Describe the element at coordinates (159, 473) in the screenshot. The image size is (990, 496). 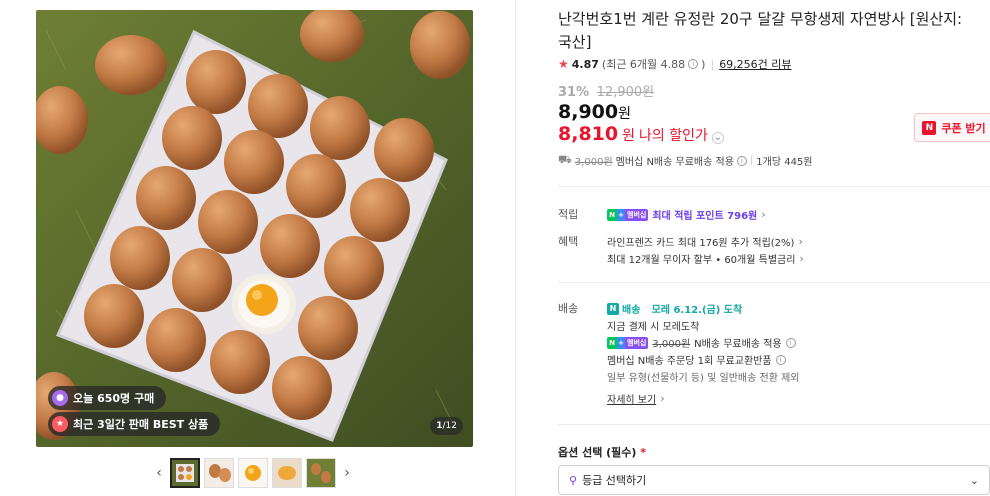
I see `thumbnail-prev-button: ‹` at that location.